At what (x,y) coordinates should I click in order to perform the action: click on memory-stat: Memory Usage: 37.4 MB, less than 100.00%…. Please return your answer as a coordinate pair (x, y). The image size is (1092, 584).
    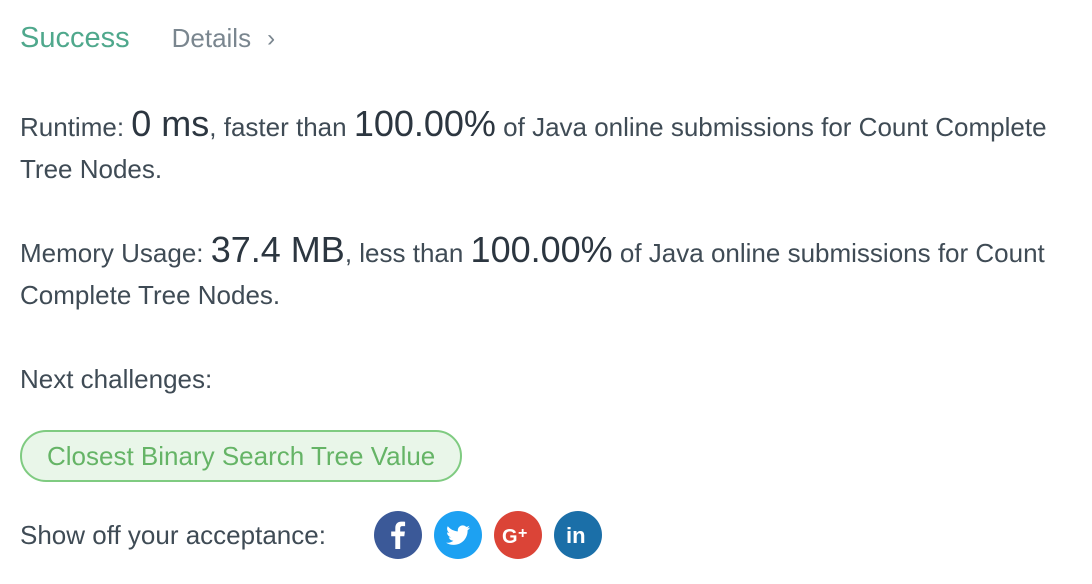
    Looking at the image, I should click on (540, 272).